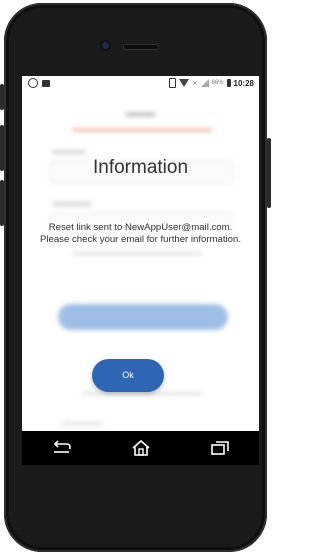  I want to click on ok-button: Ok, so click(128, 375).